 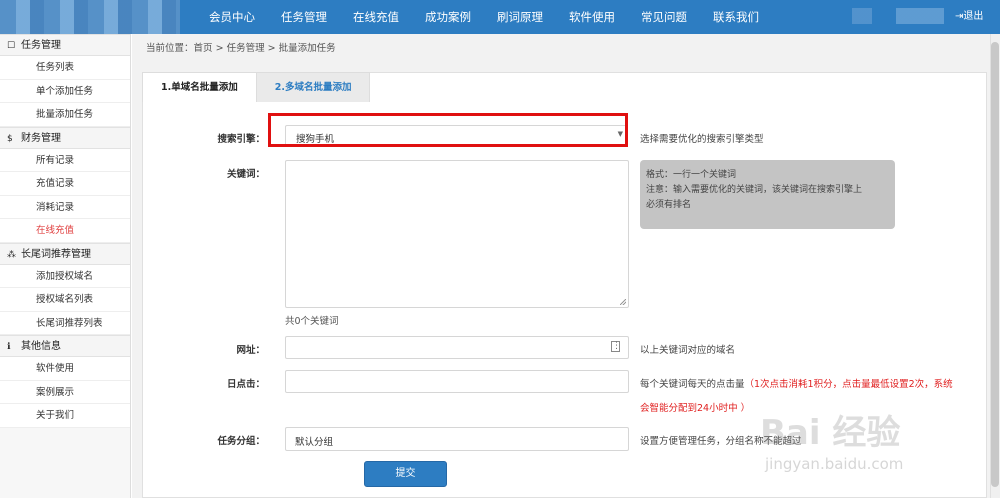 I want to click on sidebar-group-tasks: ☐ 任务管理, so click(x=65, y=45).